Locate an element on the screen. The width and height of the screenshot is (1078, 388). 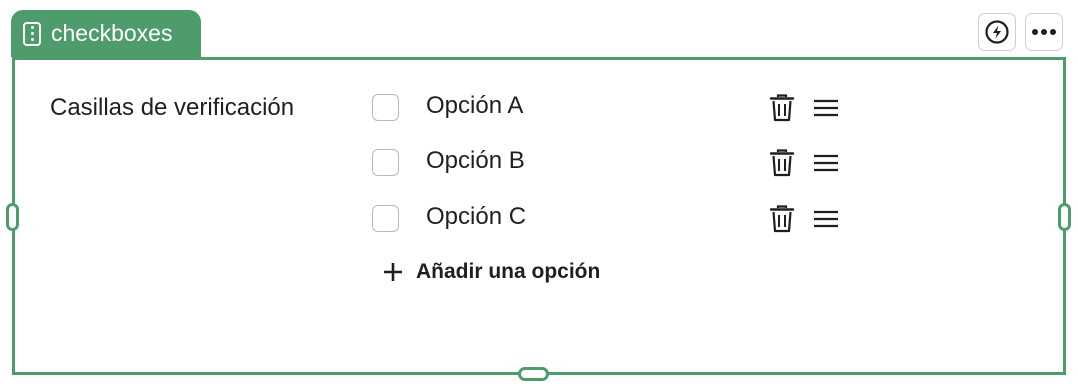
option-label: Opción B is located at coordinates (475, 161).